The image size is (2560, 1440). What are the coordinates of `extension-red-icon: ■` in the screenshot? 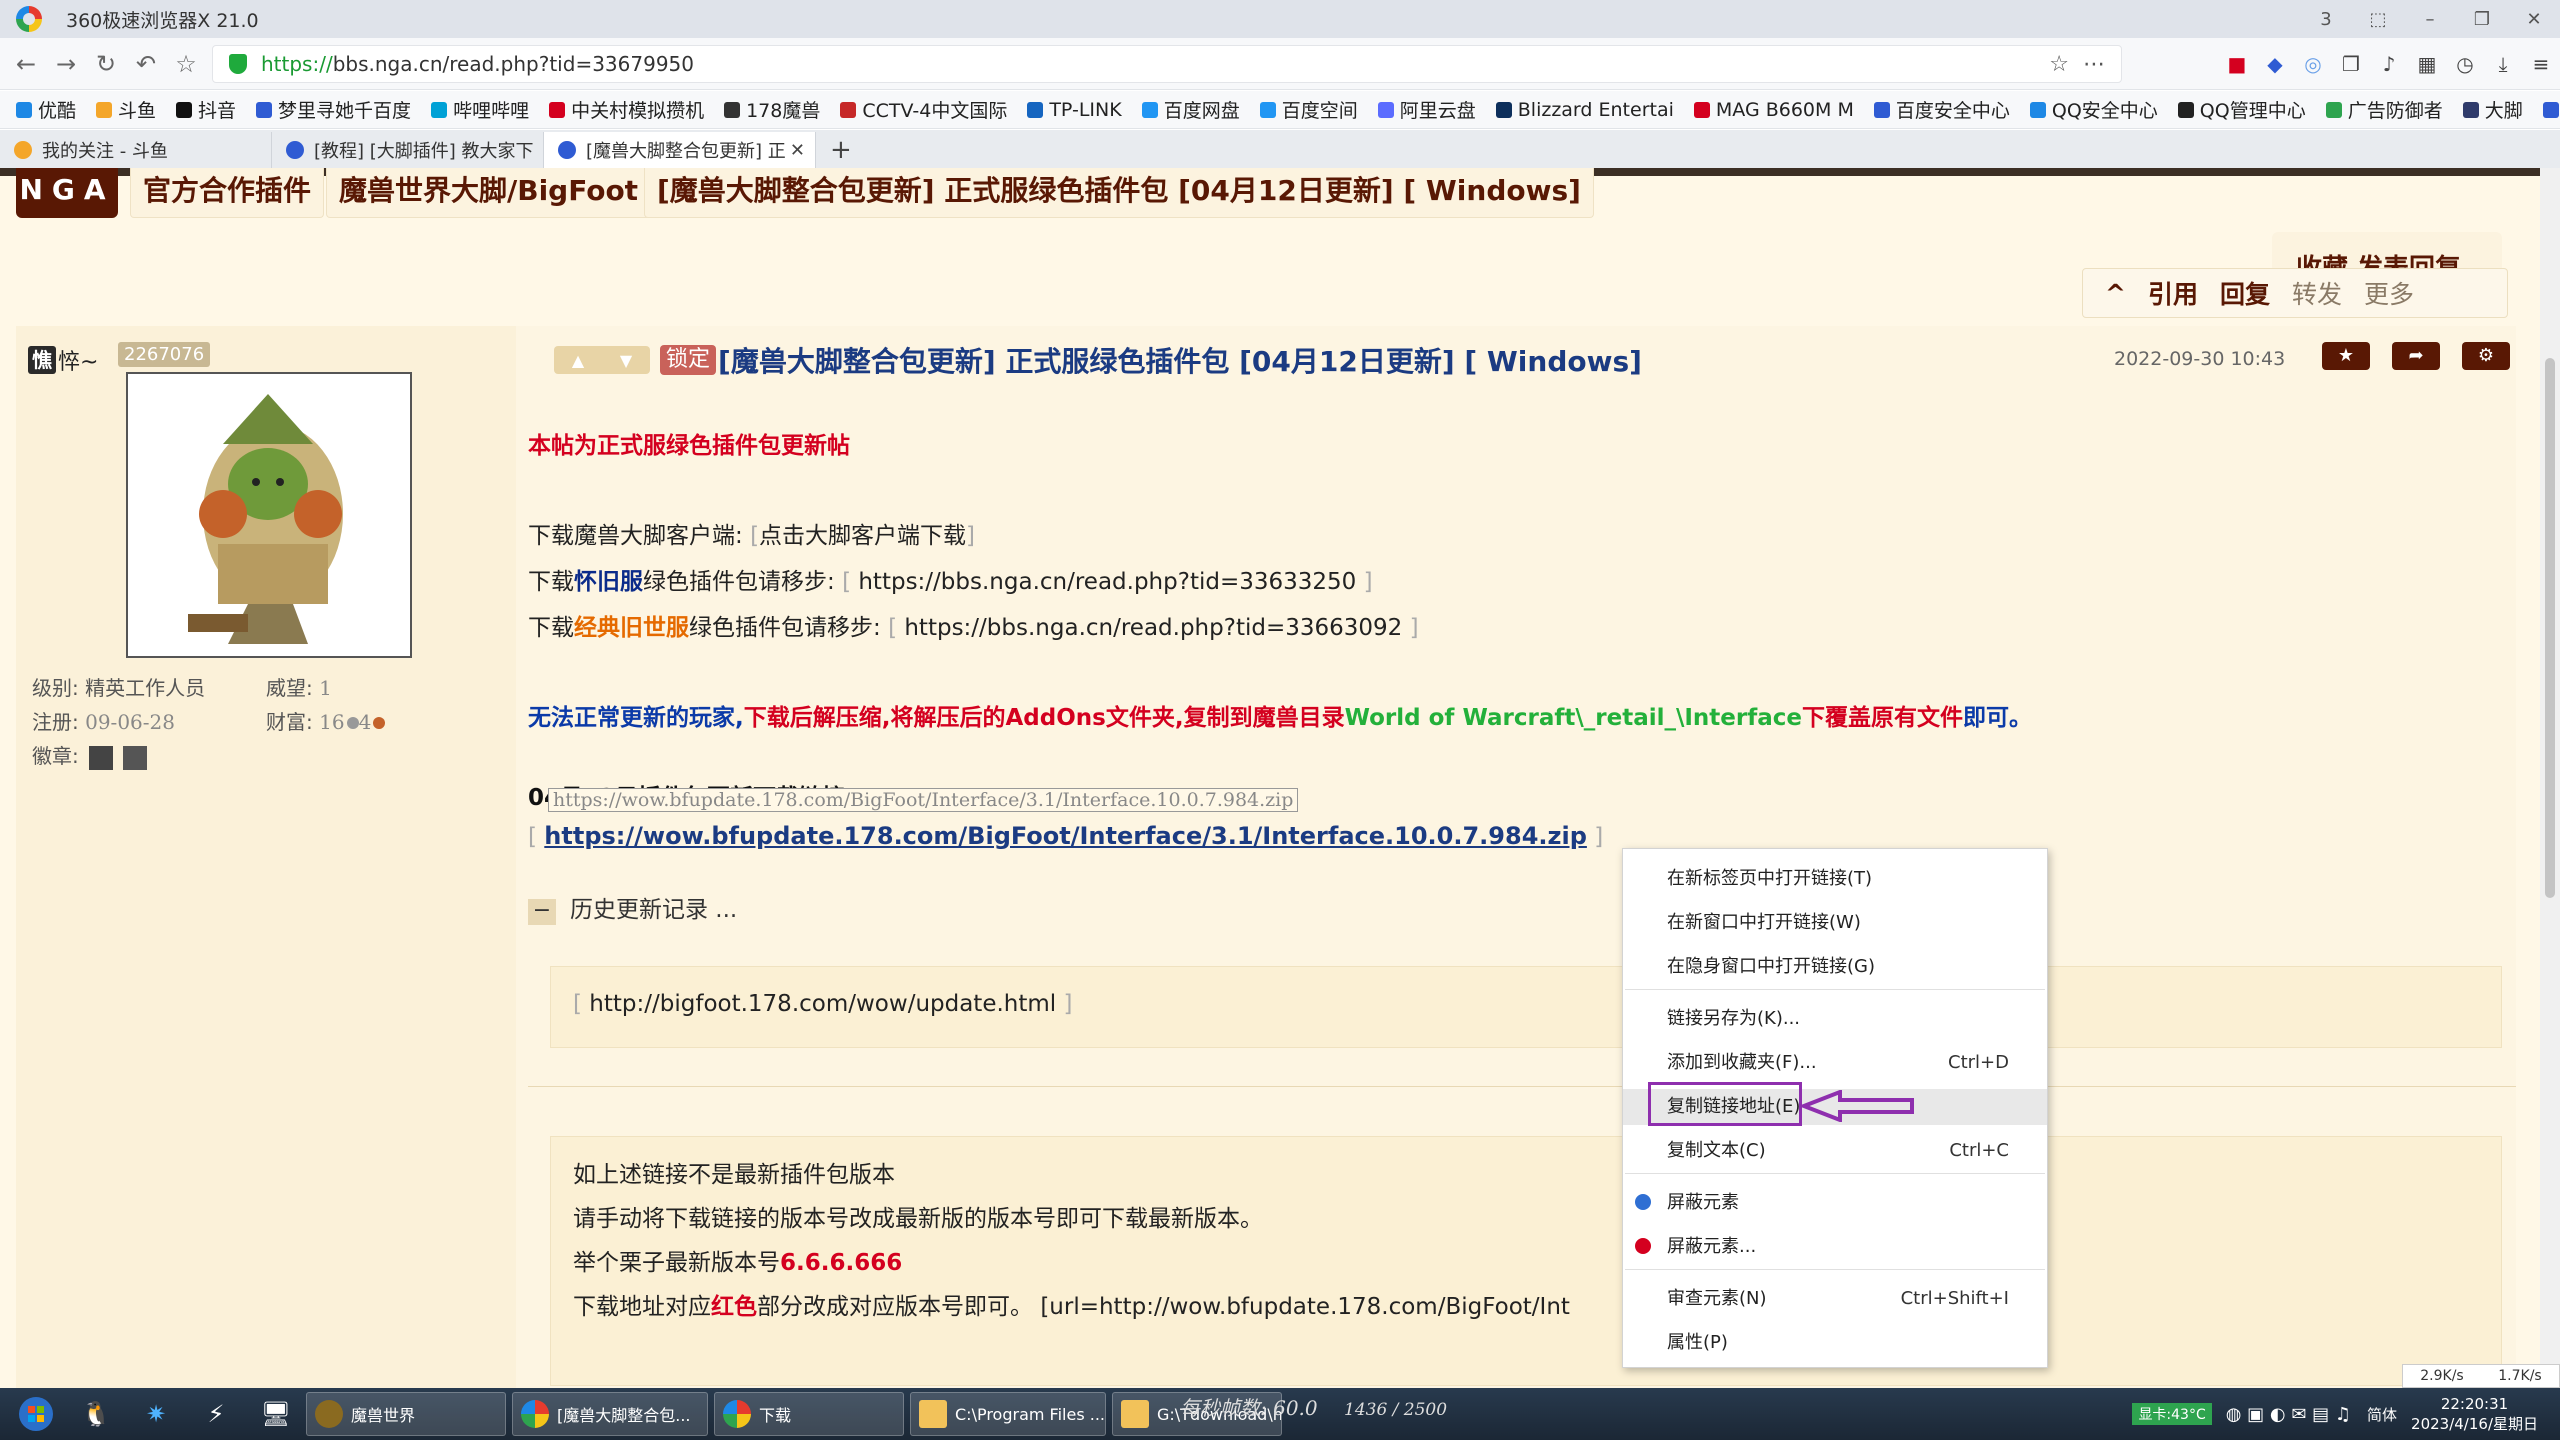 It's located at (2237, 64).